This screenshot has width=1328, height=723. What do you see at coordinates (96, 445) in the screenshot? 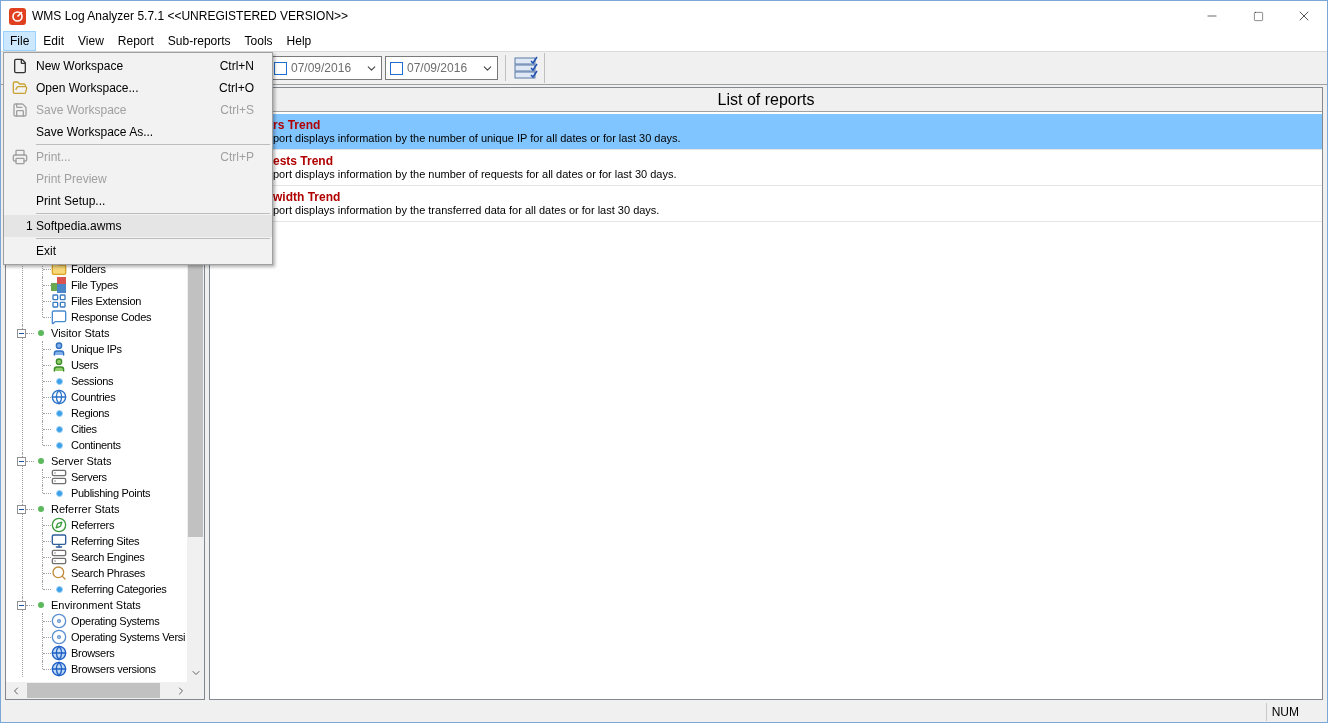
I see `tree-item: Continents` at bounding box center [96, 445].